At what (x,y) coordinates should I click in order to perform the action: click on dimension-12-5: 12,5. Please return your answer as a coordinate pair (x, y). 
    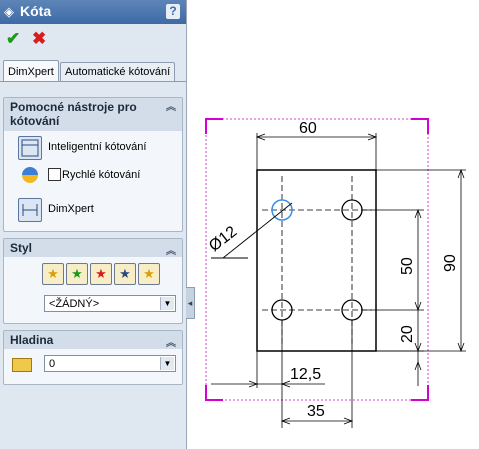
    Looking at the image, I should click on (305, 374).